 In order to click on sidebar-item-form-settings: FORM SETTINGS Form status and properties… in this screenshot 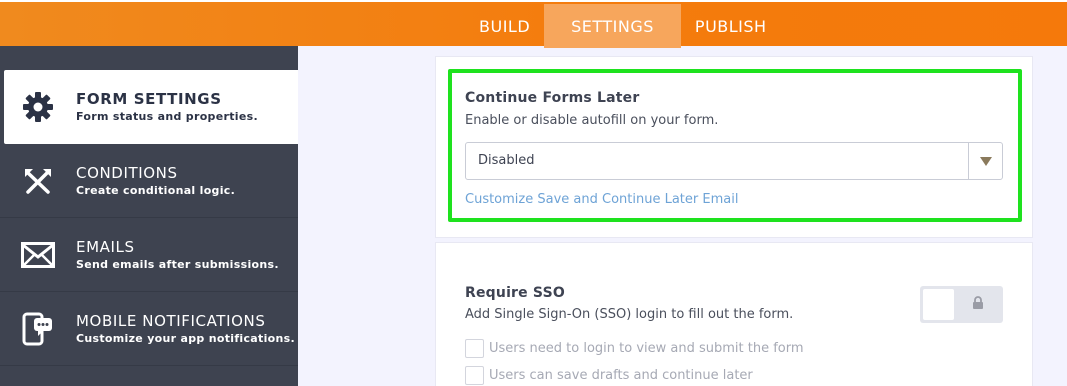, I will do `click(151, 107)`.